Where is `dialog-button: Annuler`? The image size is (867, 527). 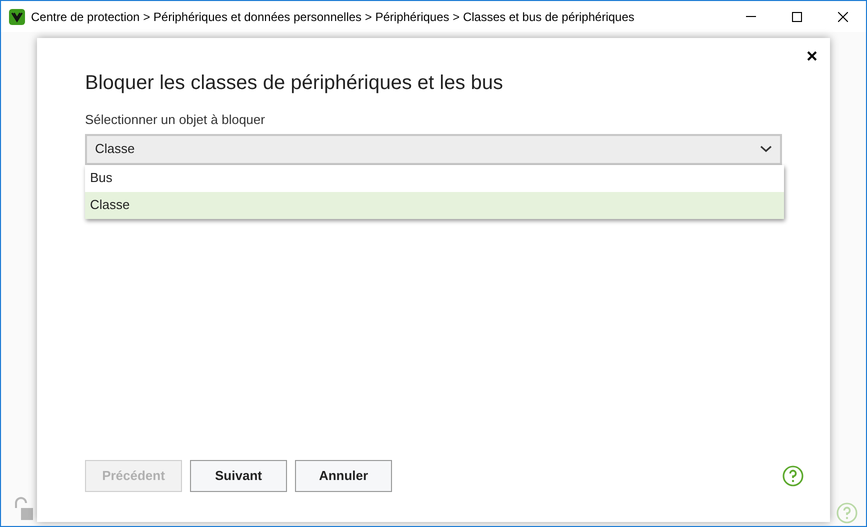
dialog-button: Annuler is located at coordinates (343, 476).